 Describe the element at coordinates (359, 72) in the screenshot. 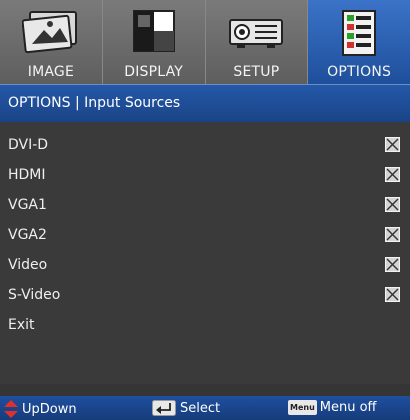

I see `tab-options-label: OPTIONS` at that location.